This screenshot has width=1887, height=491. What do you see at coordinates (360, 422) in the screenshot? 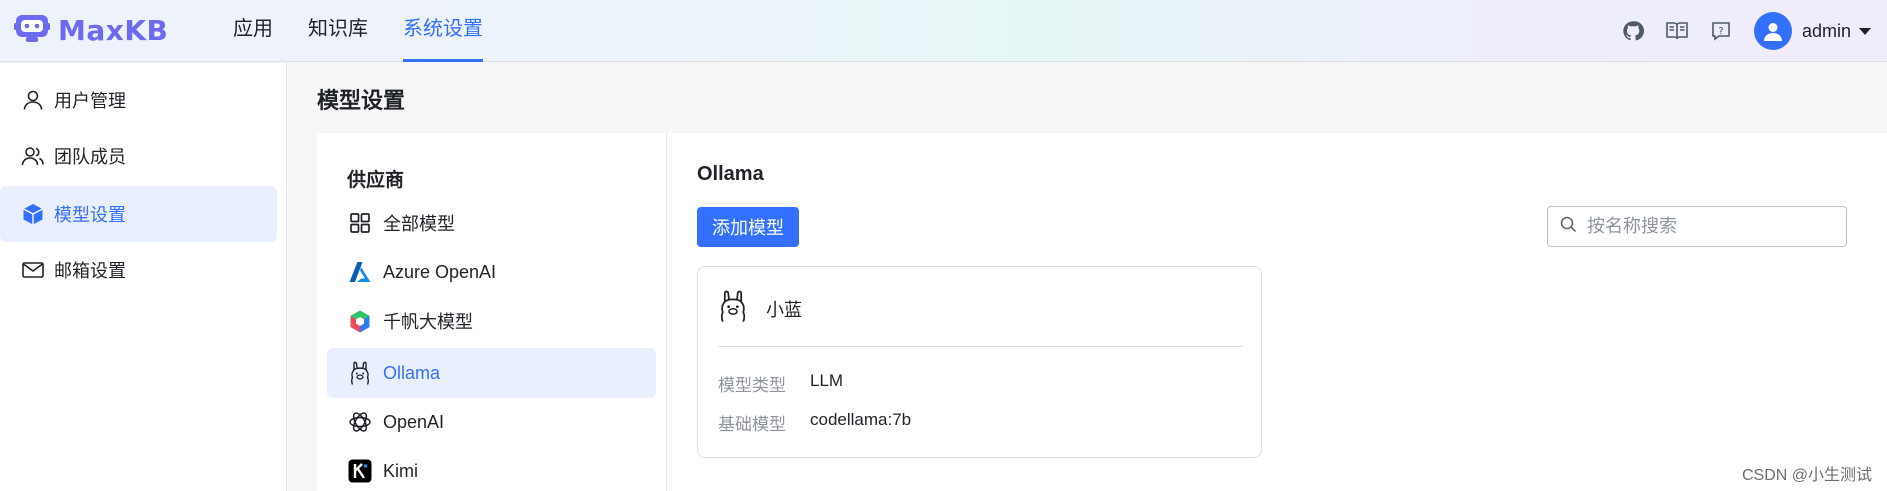
I see `openai-icon` at bounding box center [360, 422].